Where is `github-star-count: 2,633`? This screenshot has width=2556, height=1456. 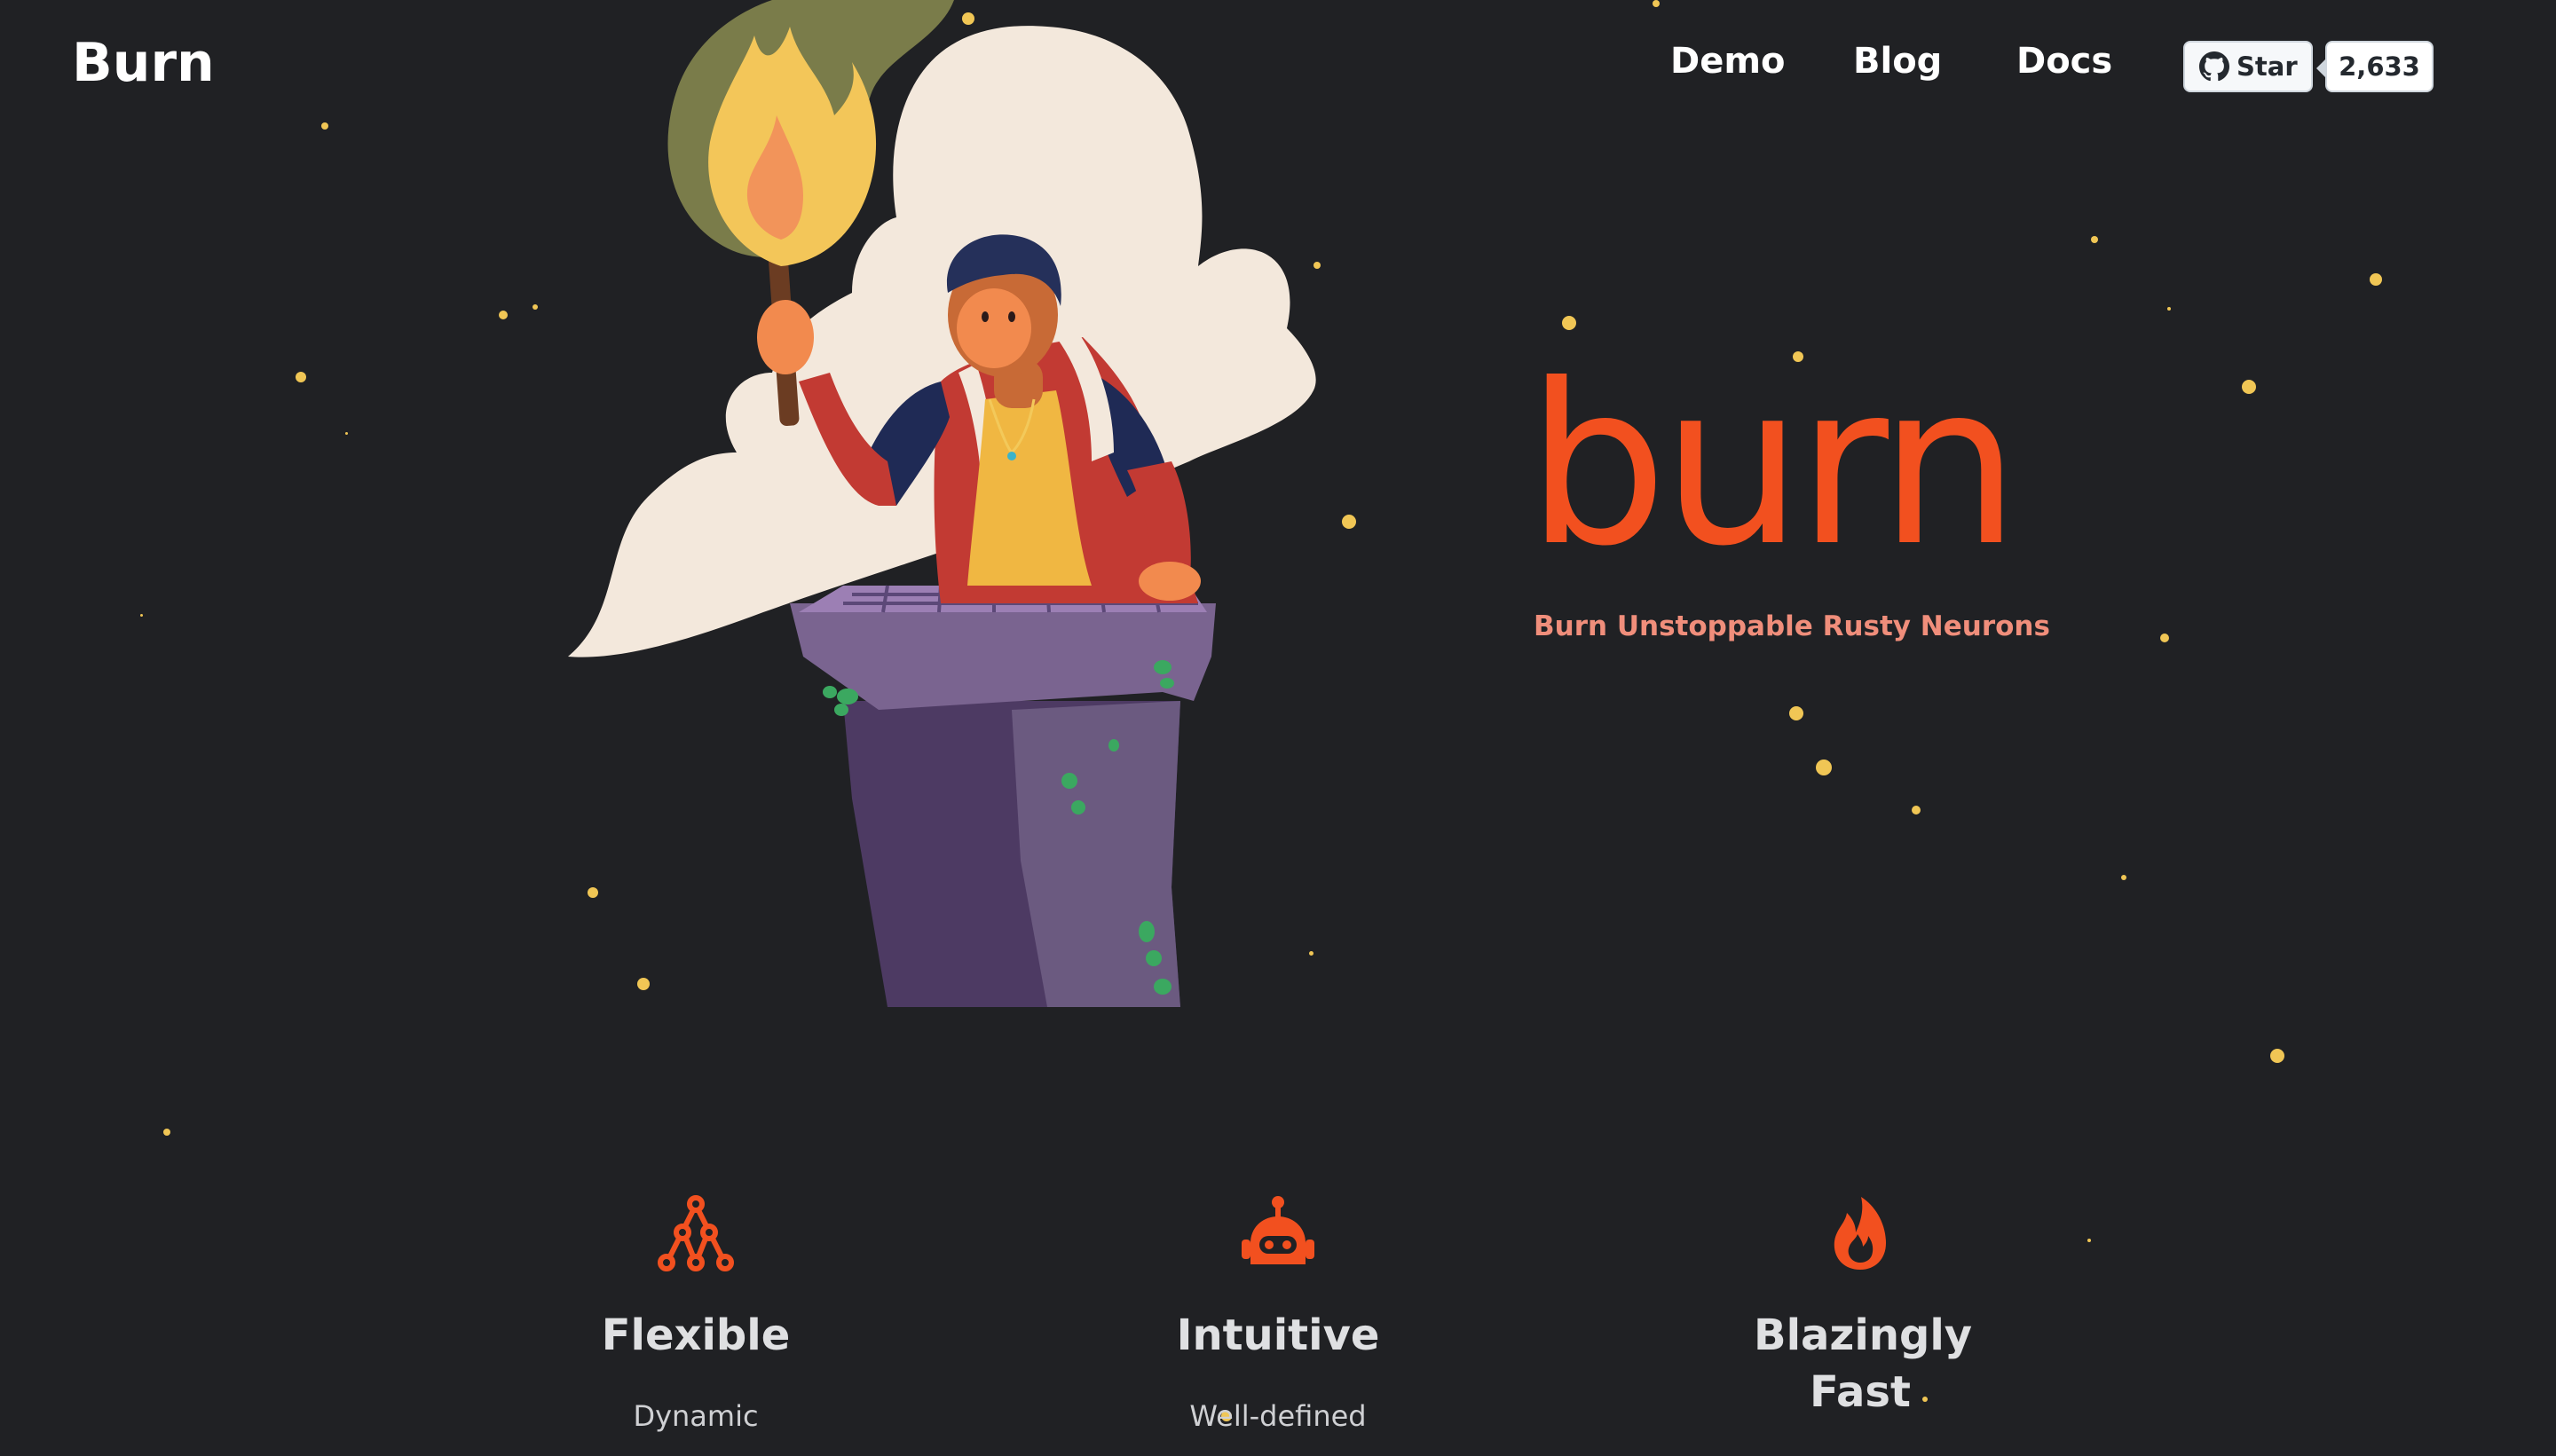 github-star-count: 2,633 is located at coordinates (2375, 66).